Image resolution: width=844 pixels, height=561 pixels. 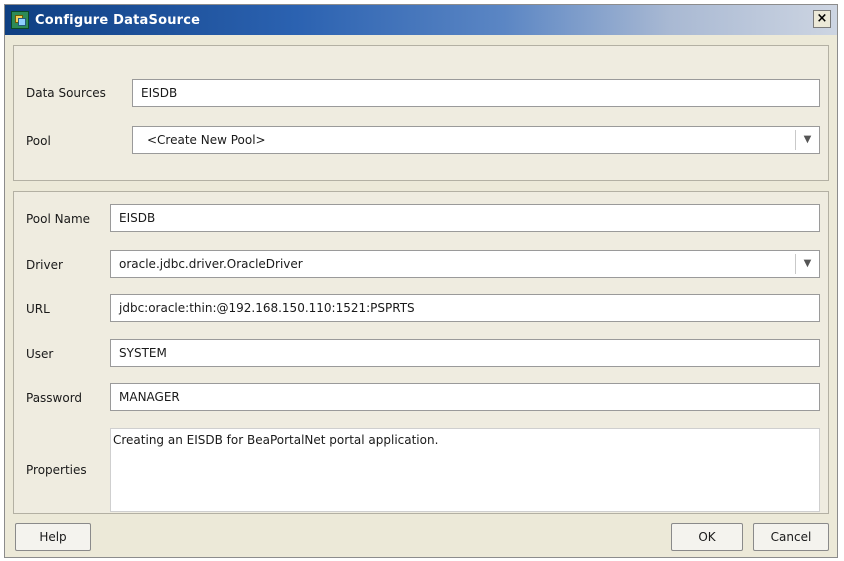 What do you see at coordinates (476, 140) in the screenshot?
I see `pool-select: <Create New Pool> ▼` at bounding box center [476, 140].